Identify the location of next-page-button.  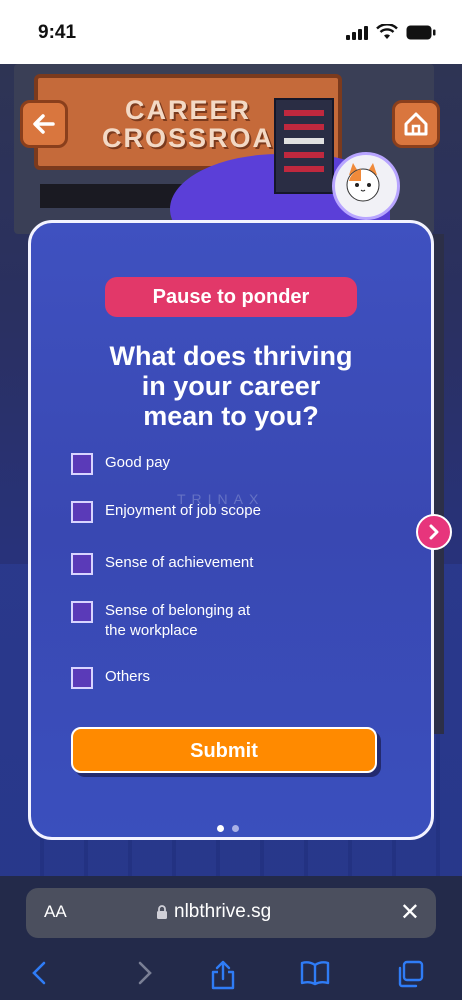
(434, 532).